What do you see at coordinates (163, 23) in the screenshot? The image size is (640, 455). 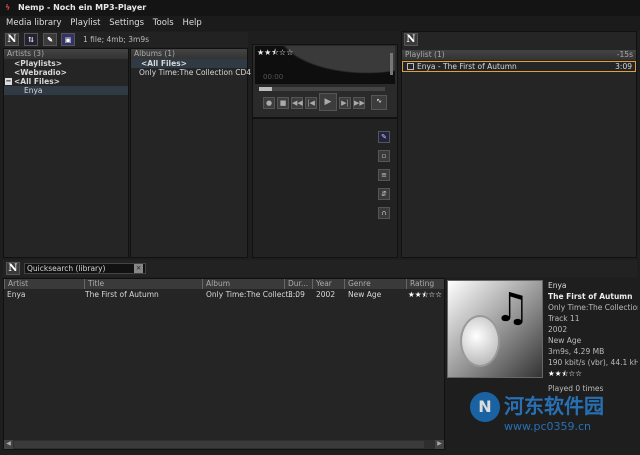 I see `menu-tools: Tools` at bounding box center [163, 23].